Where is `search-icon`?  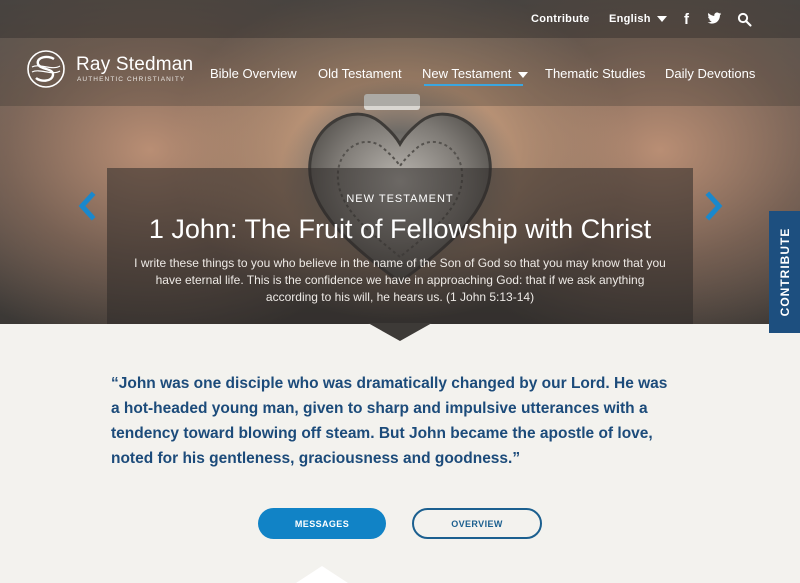 search-icon is located at coordinates (744, 19).